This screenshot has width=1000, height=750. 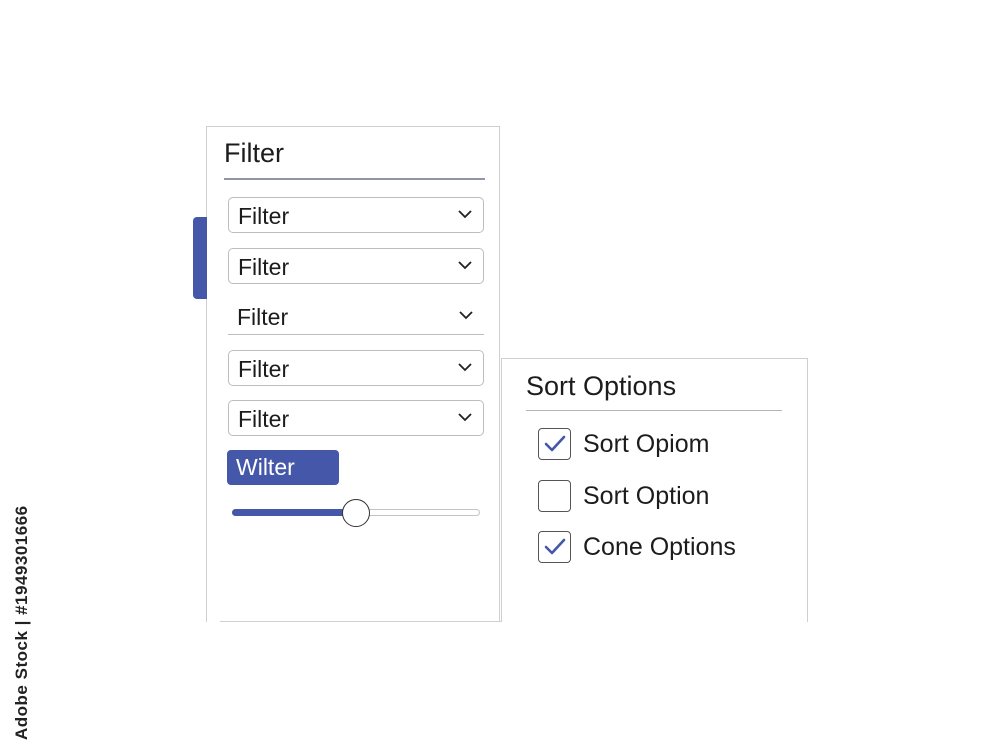 What do you see at coordinates (354, 179) in the screenshot?
I see `filter-title-divider` at bounding box center [354, 179].